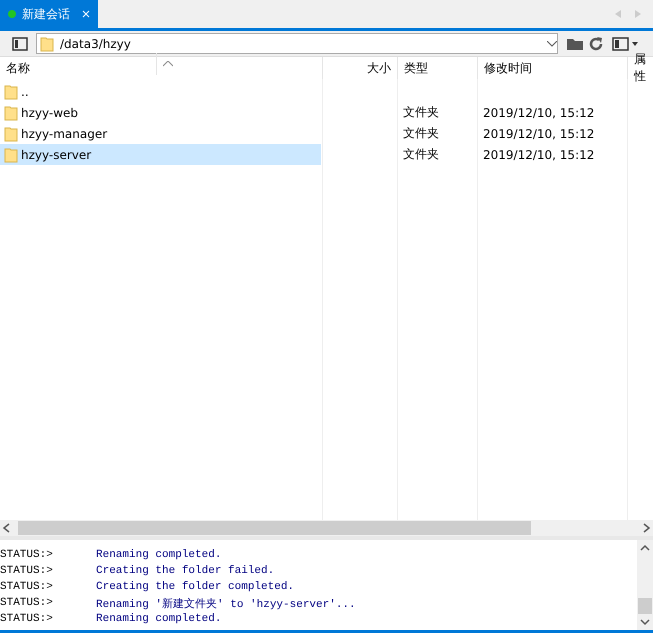 This screenshot has height=637, width=653. I want to click on column-header: 类型, so click(437, 68).